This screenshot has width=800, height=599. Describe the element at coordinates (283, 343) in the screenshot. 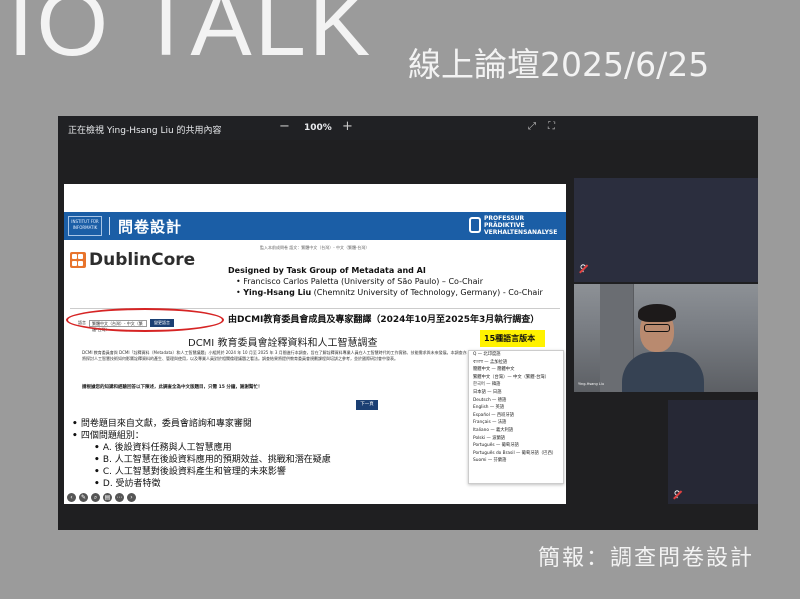

I see `survey-heading: DCMI 教育委員會詮釋資料和人工智慧調查` at that location.